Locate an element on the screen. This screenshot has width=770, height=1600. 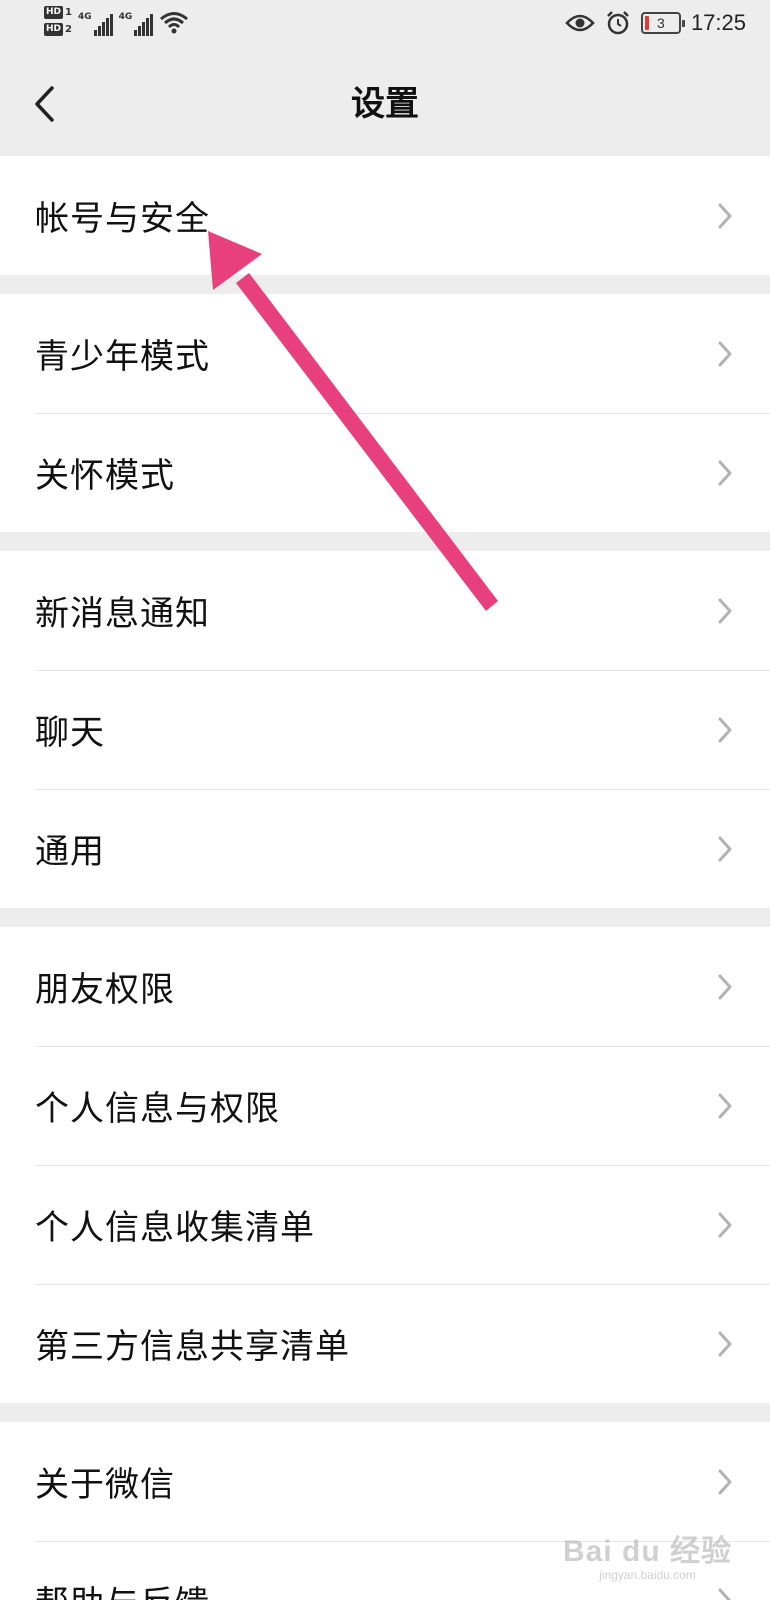
menu-item-label: 帐号与安全 is located at coordinates (122, 219).